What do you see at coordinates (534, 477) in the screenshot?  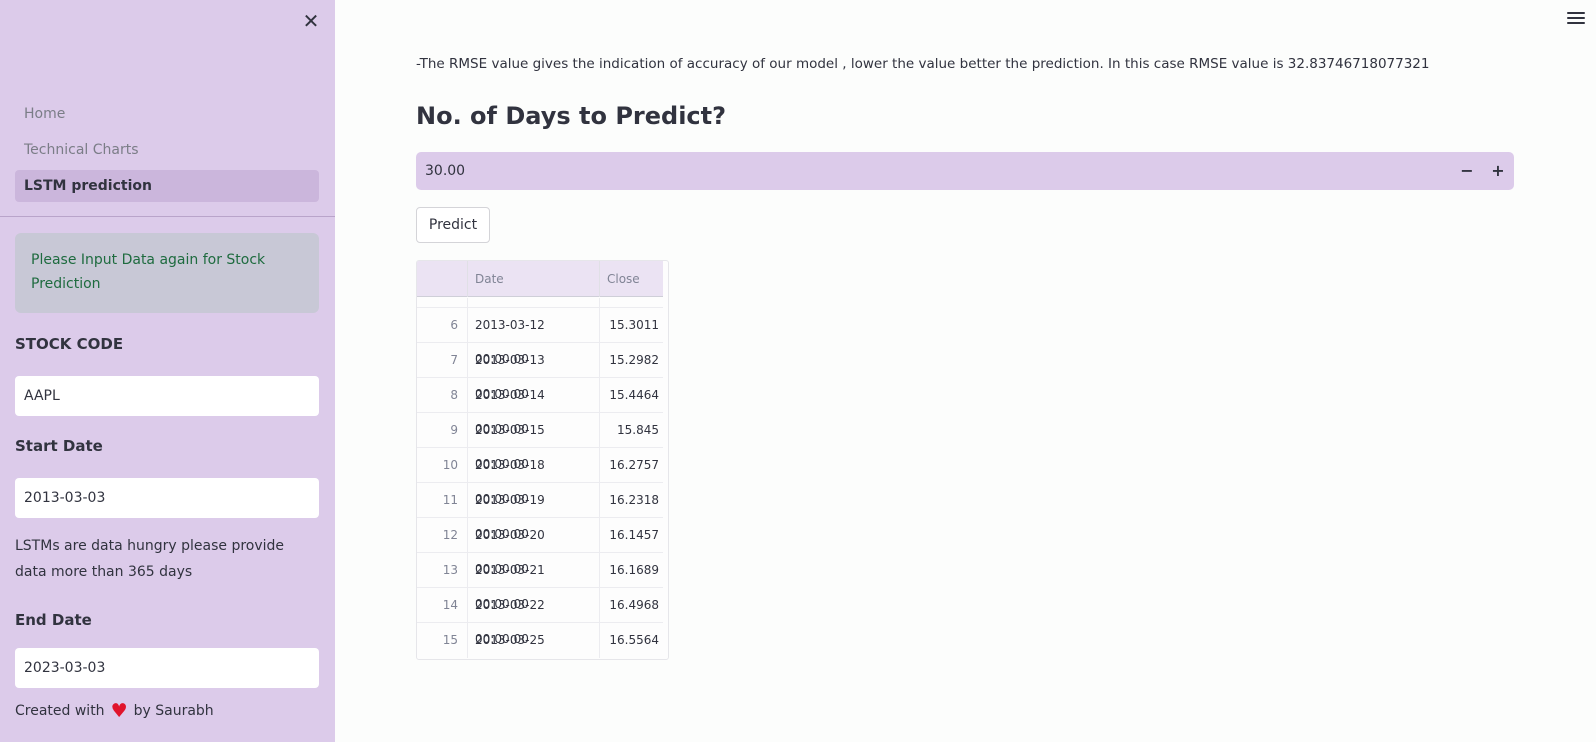 I see `date-cell: 2013-03-18 00:00:00` at bounding box center [534, 477].